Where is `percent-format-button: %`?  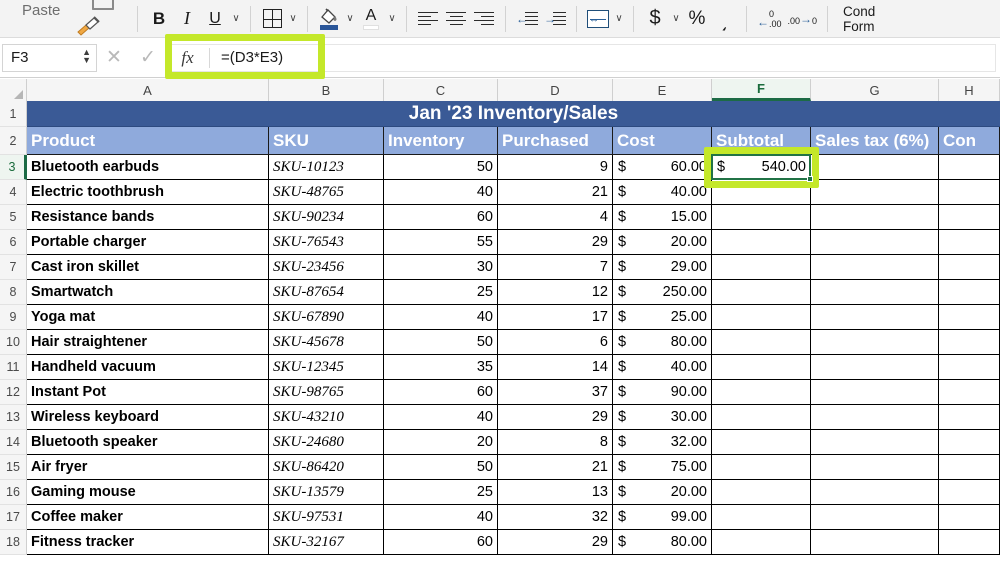 percent-format-button: % is located at coordinates (697, 19).